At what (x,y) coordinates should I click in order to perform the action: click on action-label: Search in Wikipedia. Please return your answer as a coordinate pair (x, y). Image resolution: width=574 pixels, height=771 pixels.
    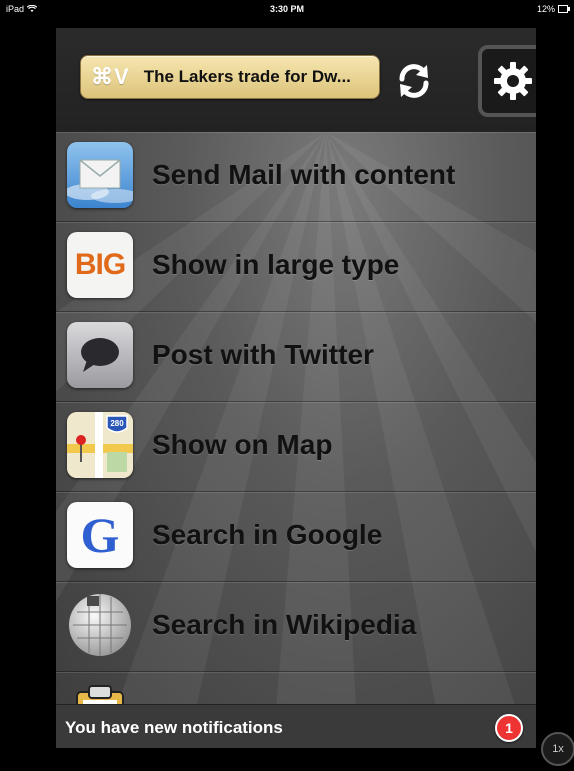
    Looking at the image, I should click on (284, 624).